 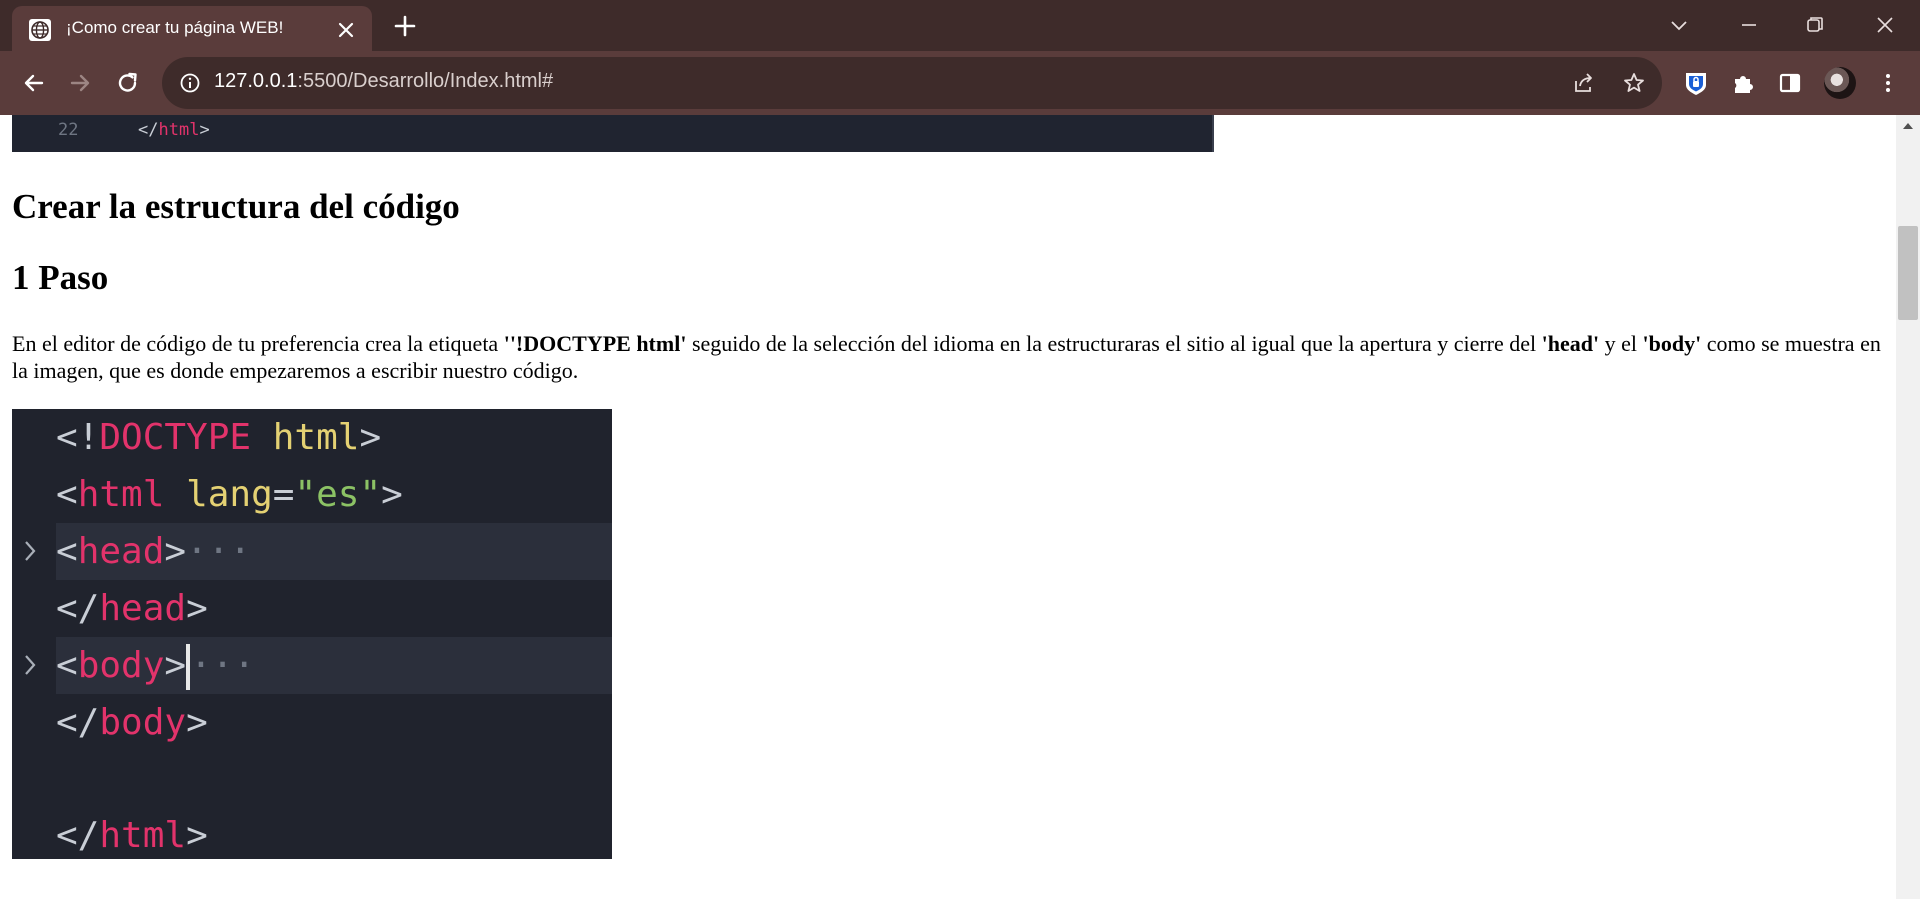 I want to click on code-token: <!, so click(x=78, y=437).